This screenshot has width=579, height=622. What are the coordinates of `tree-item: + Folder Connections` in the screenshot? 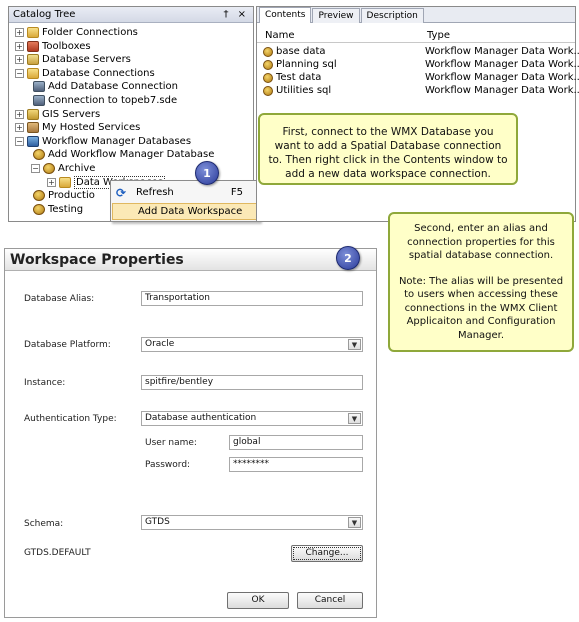 It's located at (76, 32).